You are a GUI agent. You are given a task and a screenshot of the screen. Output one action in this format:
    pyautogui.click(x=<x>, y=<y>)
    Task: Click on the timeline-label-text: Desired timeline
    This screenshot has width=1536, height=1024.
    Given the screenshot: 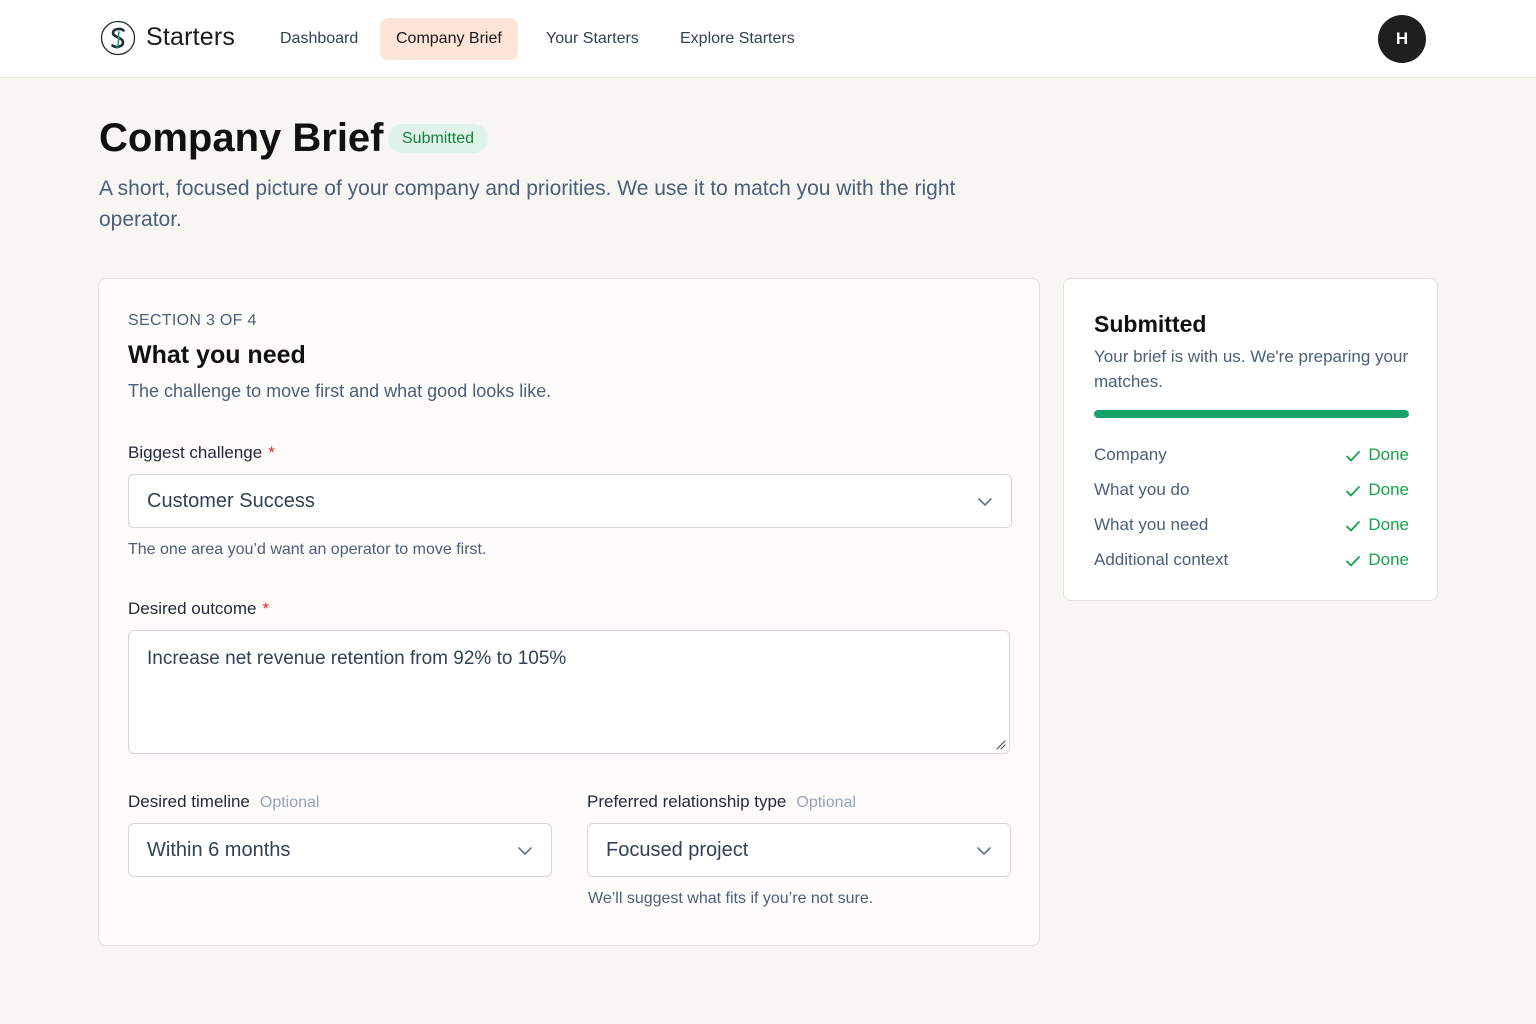 What is the action you would take?
    pyautogui.click(x=189, y=801)
    